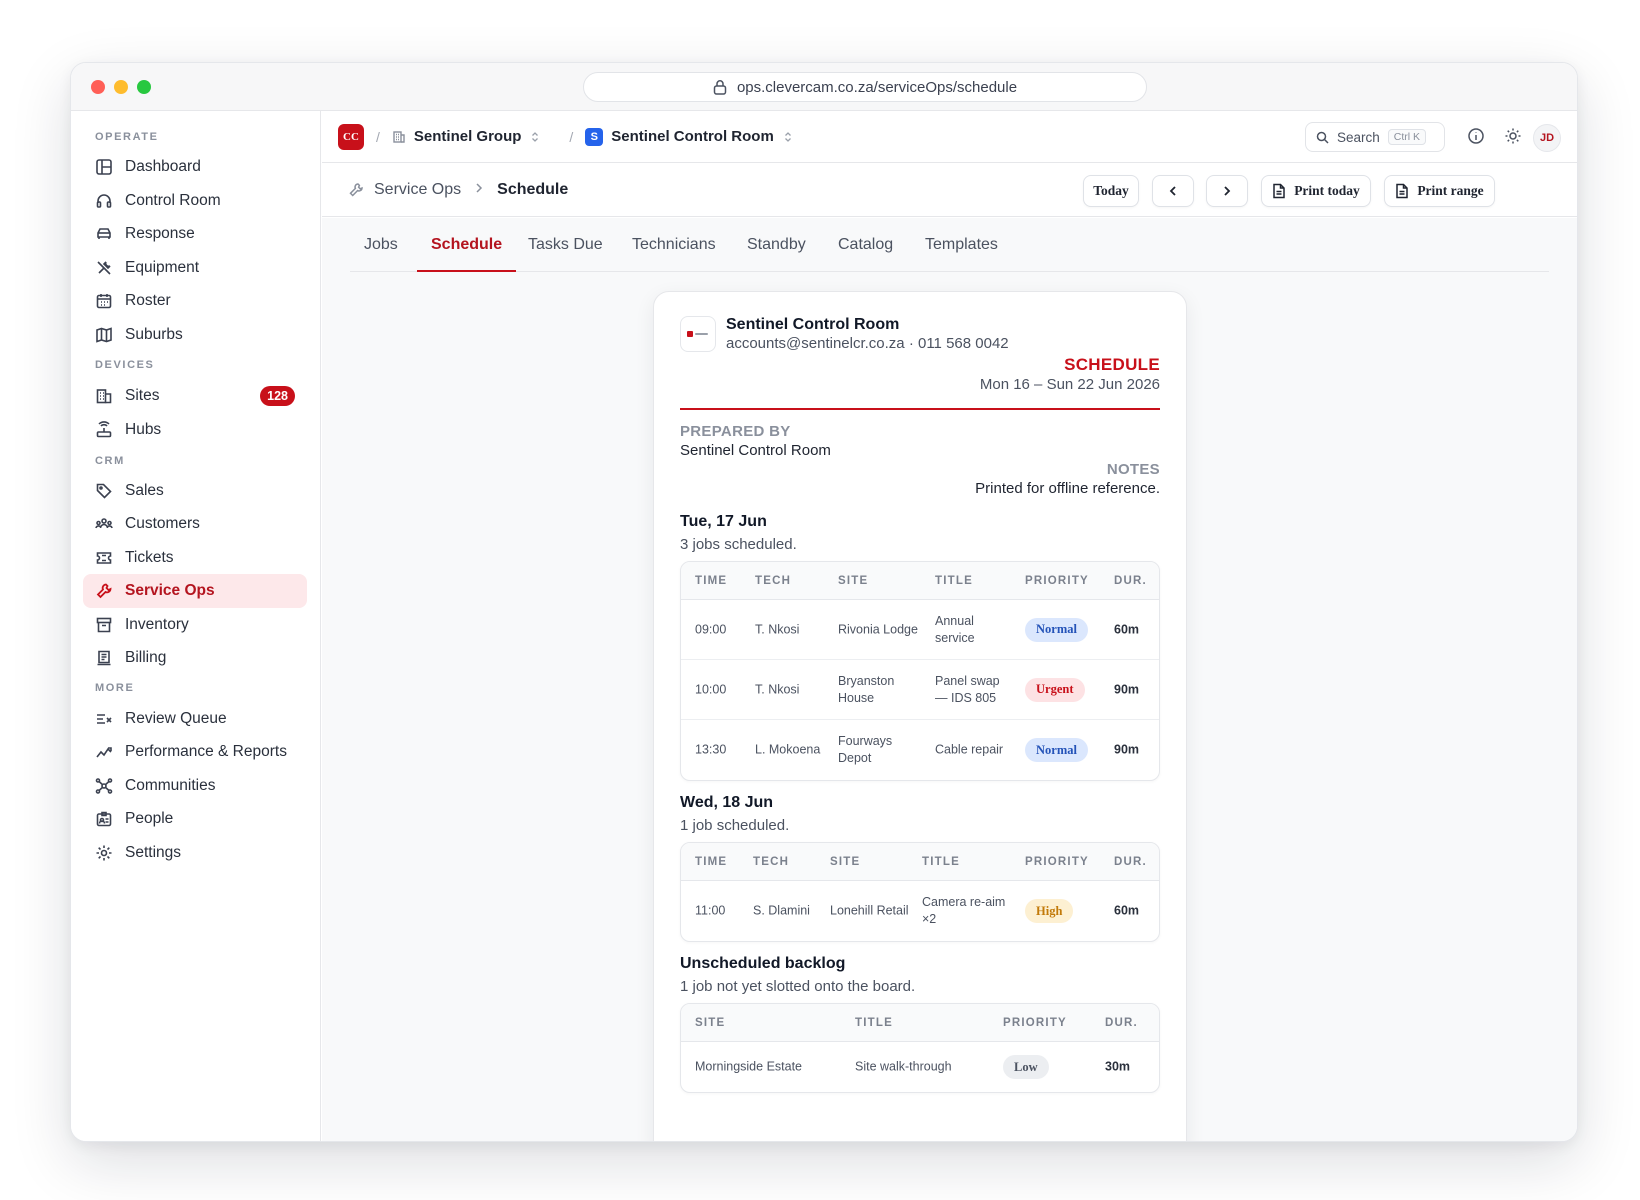  What do you see at coordinates (351, 136) in the screenshot?
I see `brand-logo: CC` at bounding box center [351, 136].